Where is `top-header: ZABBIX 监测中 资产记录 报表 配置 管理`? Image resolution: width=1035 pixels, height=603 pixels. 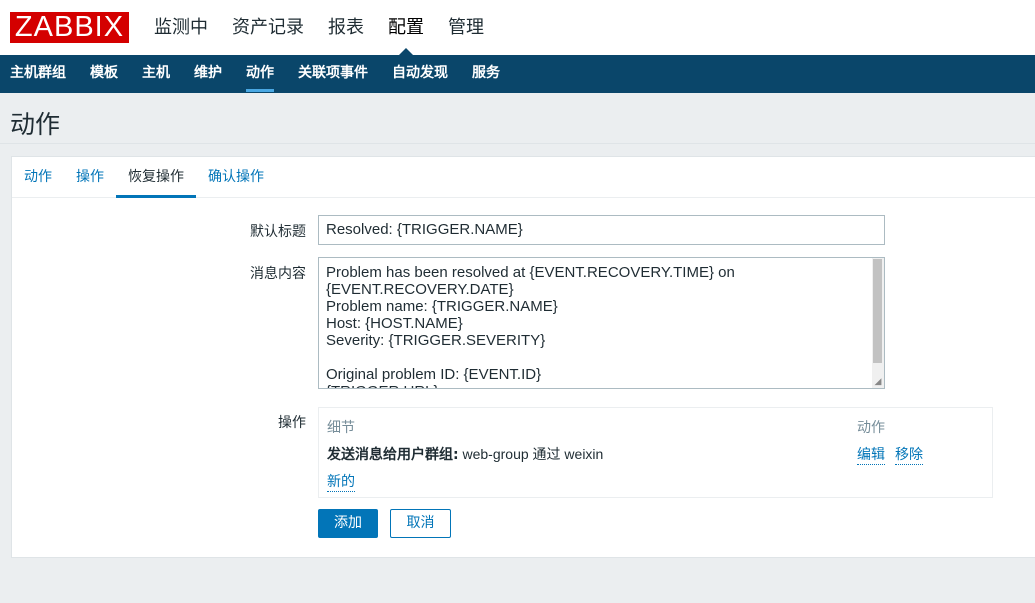 top-header: ZABBIX 监测中 资产记录 报表 配置 管理 is located at coordinates (517, 27).